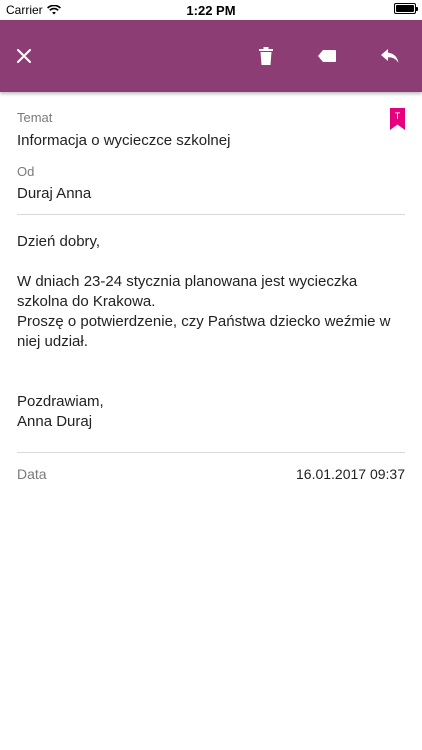 The height and width of the screenshot is (750, 422). I want to click on close-button, so click(24, 56).